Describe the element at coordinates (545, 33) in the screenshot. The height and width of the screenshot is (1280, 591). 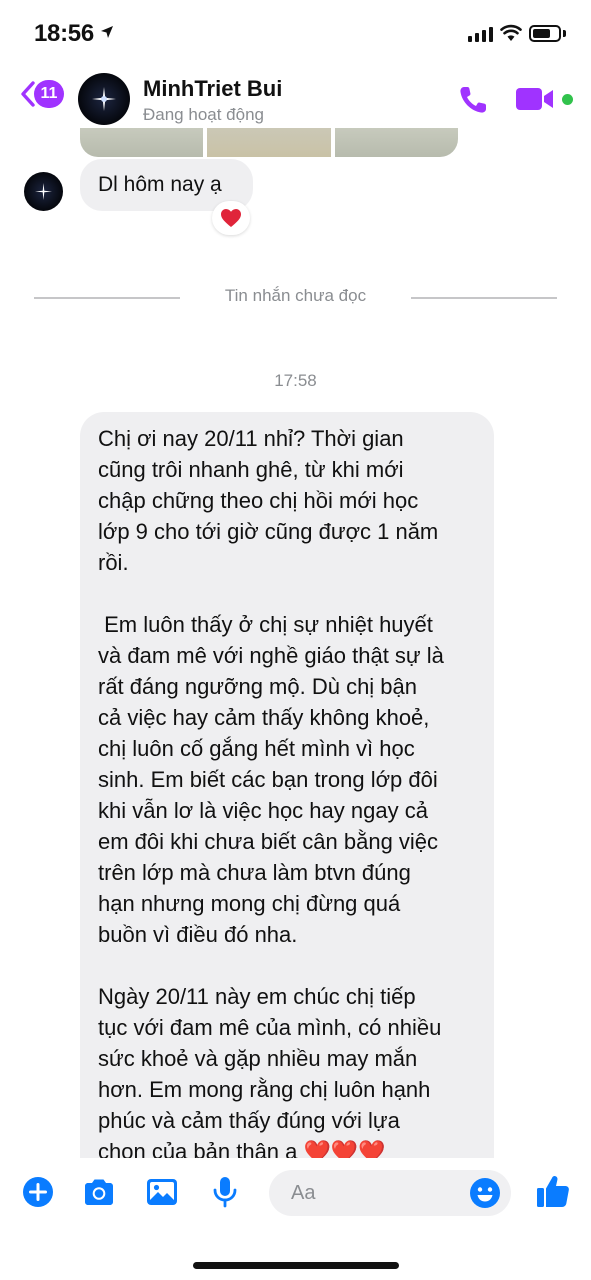
I see `battery-icon` at that location.